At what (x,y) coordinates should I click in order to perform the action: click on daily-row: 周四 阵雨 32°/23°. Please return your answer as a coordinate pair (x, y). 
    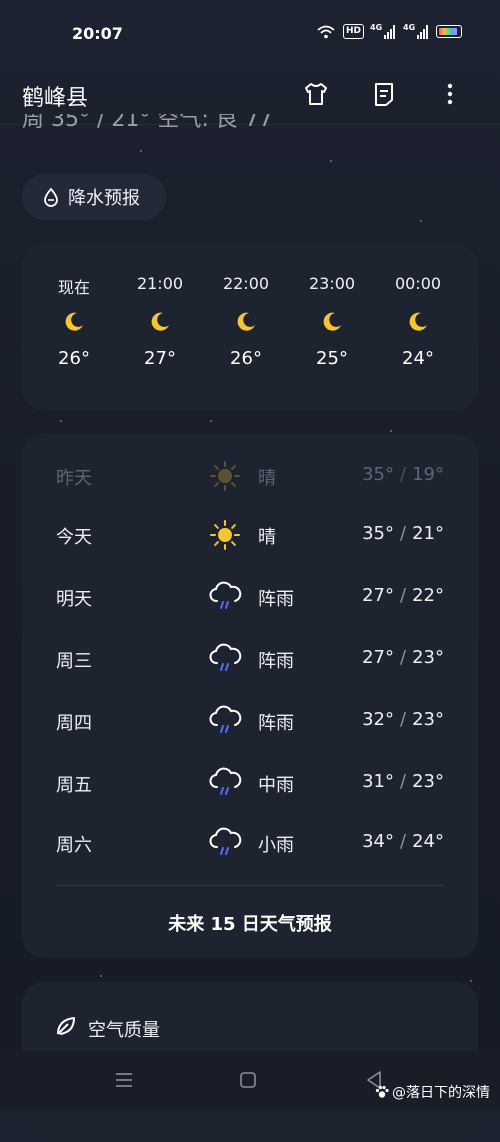
    Looking at the image, I should click on (250, 721).